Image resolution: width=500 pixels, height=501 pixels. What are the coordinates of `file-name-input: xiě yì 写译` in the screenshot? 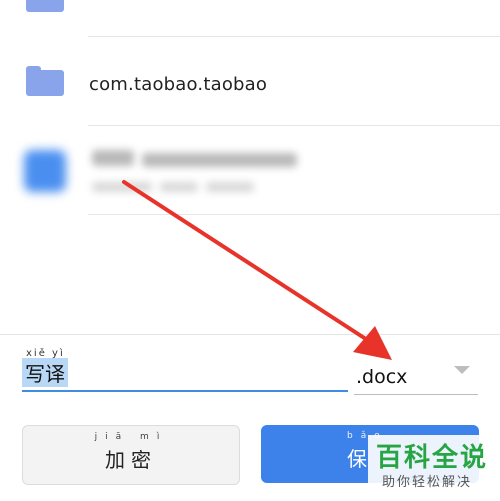 It's located at (185, 370).